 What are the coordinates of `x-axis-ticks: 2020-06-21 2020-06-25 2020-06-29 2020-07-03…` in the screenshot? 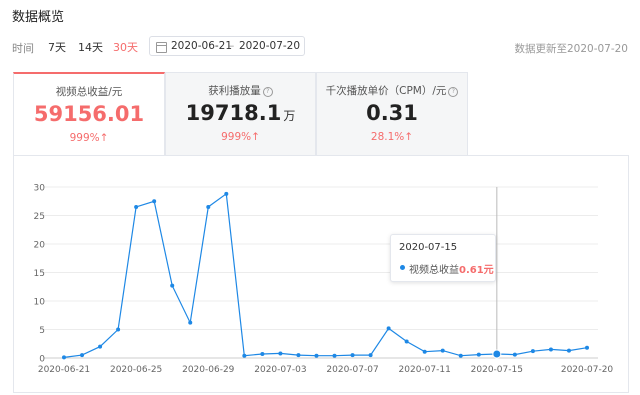 It's located at (326, 370).